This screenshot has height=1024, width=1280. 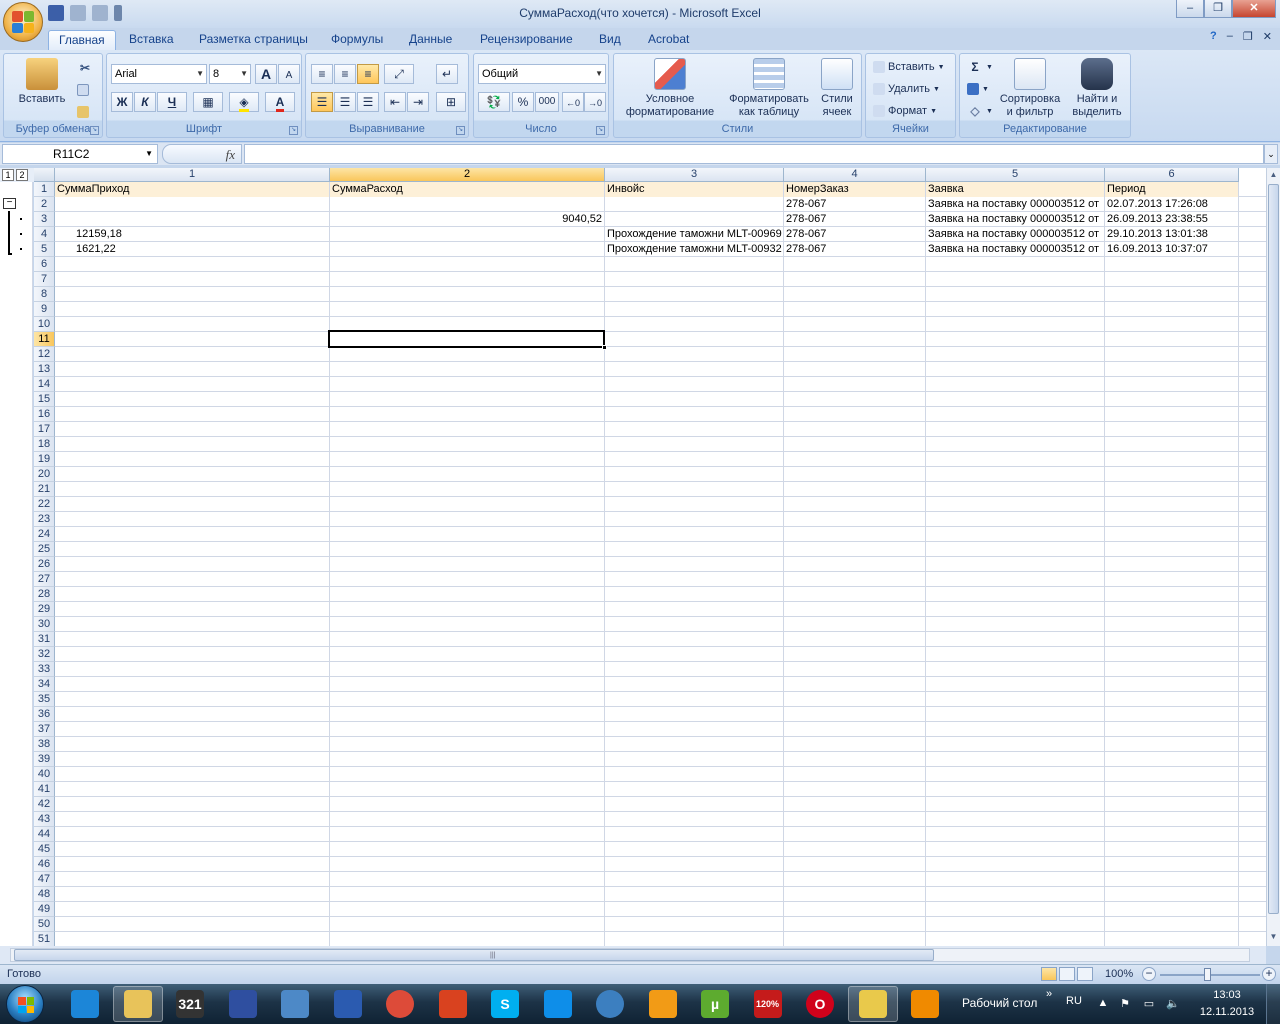 I want to click on number-launcher-icon: ↘, so click(x=600, y=130).